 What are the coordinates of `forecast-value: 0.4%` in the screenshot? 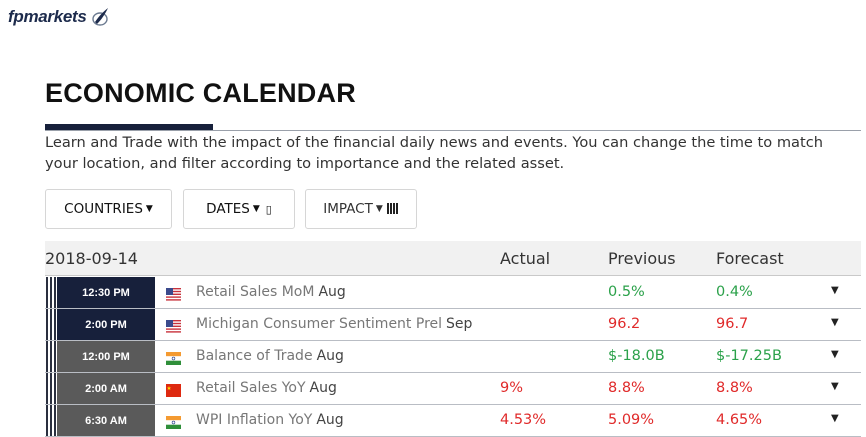 It's located at (734, 292).